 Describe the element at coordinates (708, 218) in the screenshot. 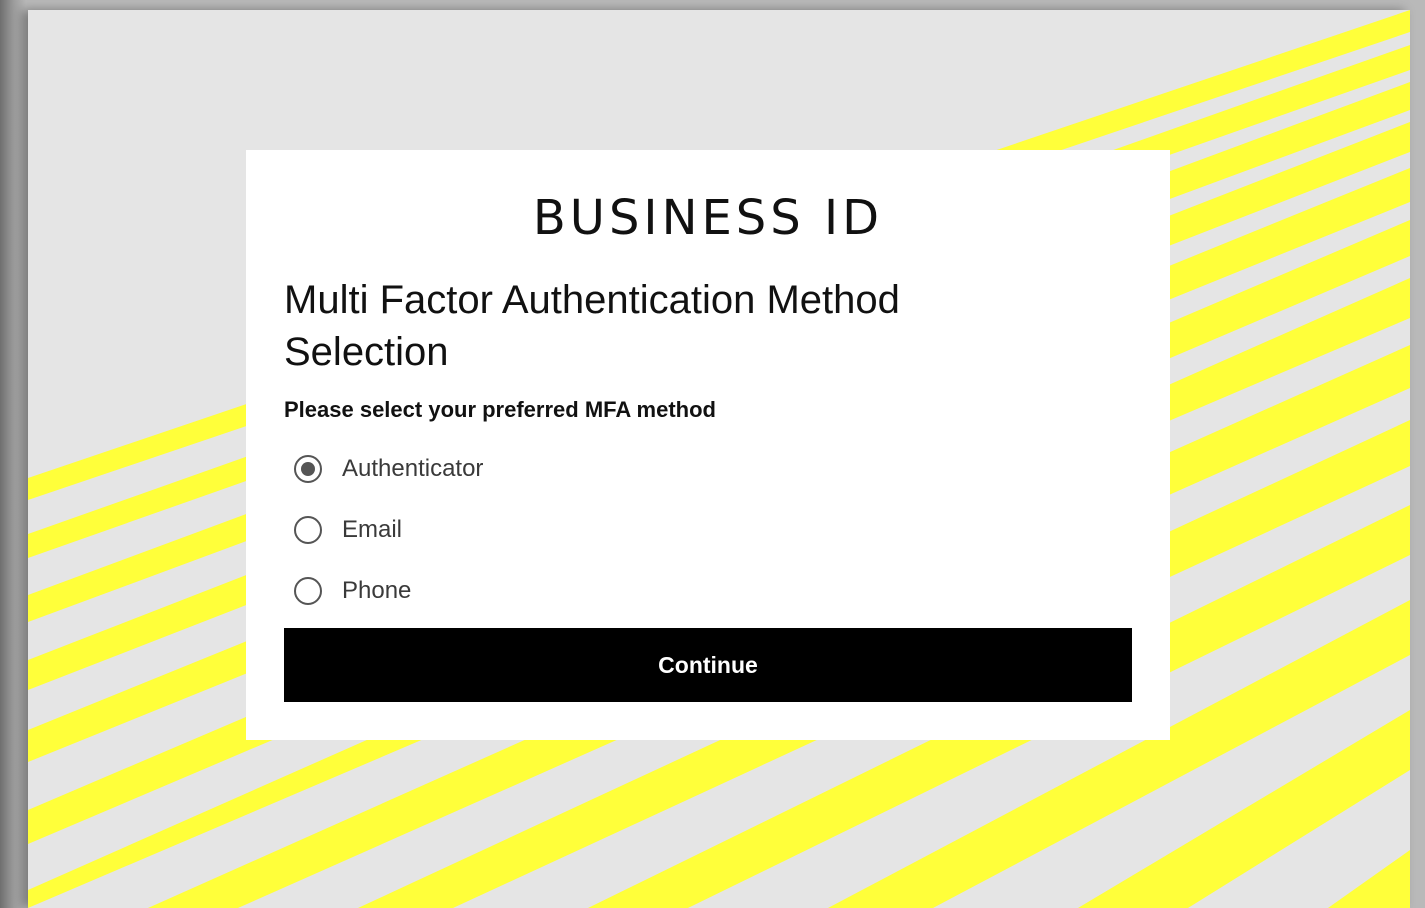

I see `business-id-logo: BUSINESS ID` at that location.